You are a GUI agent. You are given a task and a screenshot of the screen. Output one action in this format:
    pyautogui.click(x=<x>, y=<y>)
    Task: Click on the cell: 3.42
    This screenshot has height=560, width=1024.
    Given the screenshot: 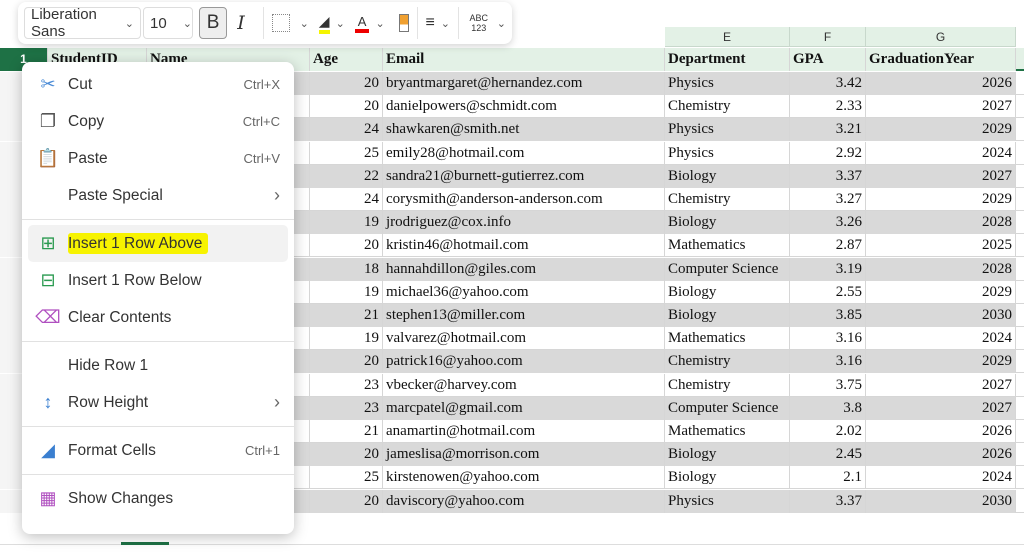 What is the action you would take?
    pyautogui.click(x=828, y=83)
    